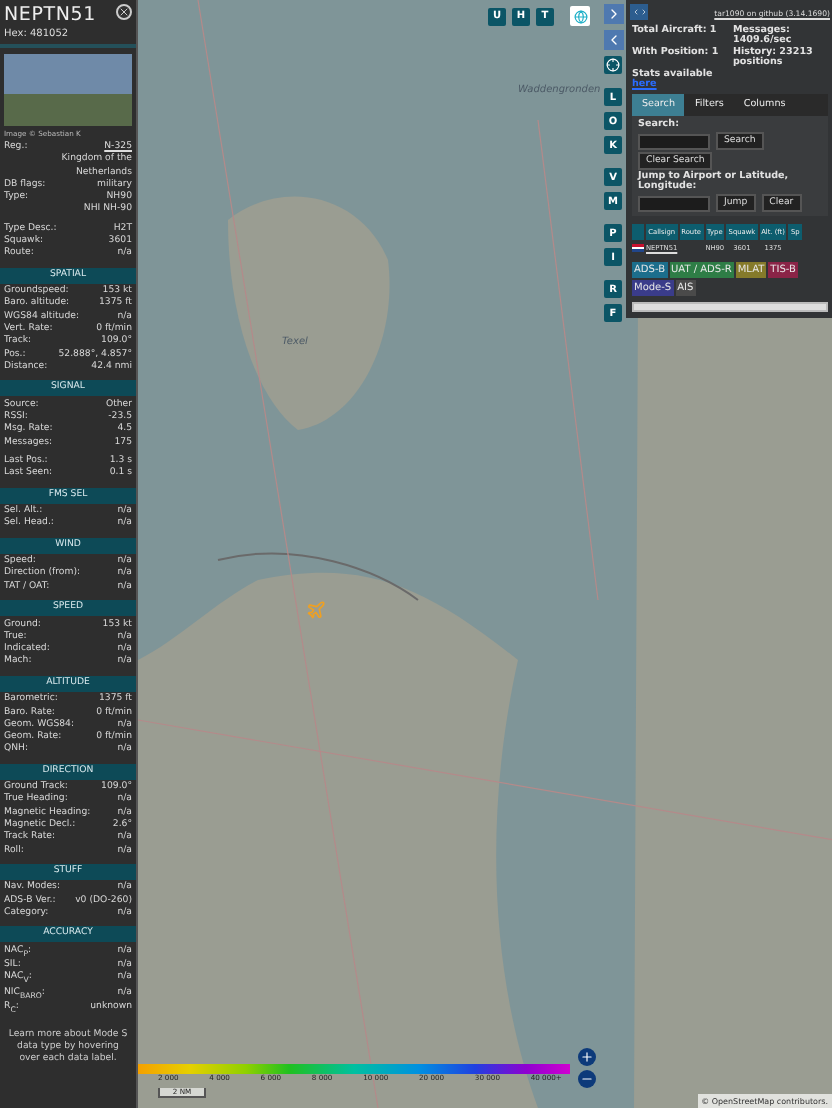 This screenshot has height=1108, width=832. What do you see at coordinates (50, 15) in the screenshot?
I see `callsign-title: NEPTN51` at bounding box center [50, 15].